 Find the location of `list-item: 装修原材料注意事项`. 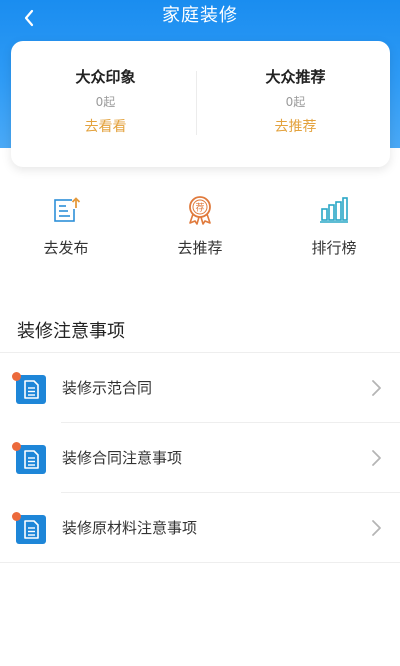

list-item: 装修原材料注意事项 is located at coordinates (200, 528).